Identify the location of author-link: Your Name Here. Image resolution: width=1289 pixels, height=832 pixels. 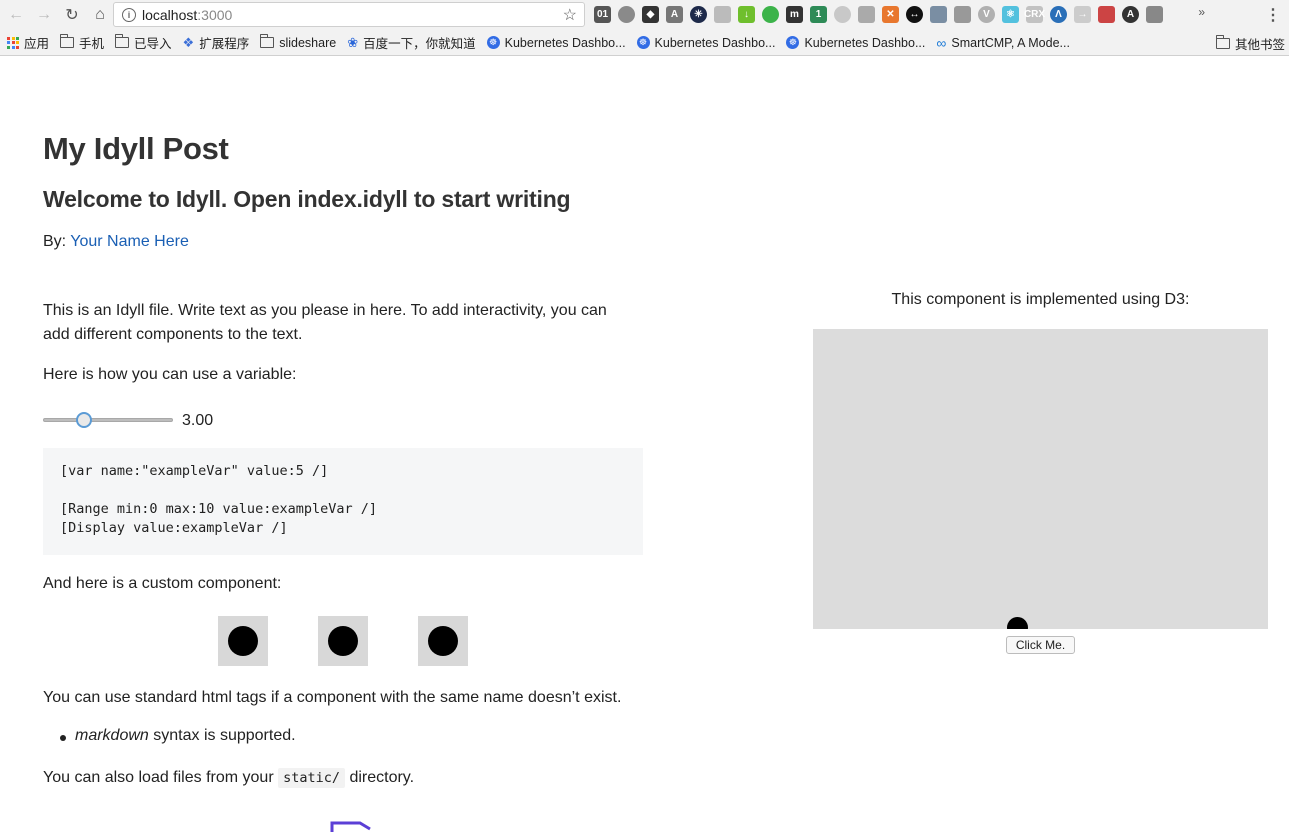
(129, 241).